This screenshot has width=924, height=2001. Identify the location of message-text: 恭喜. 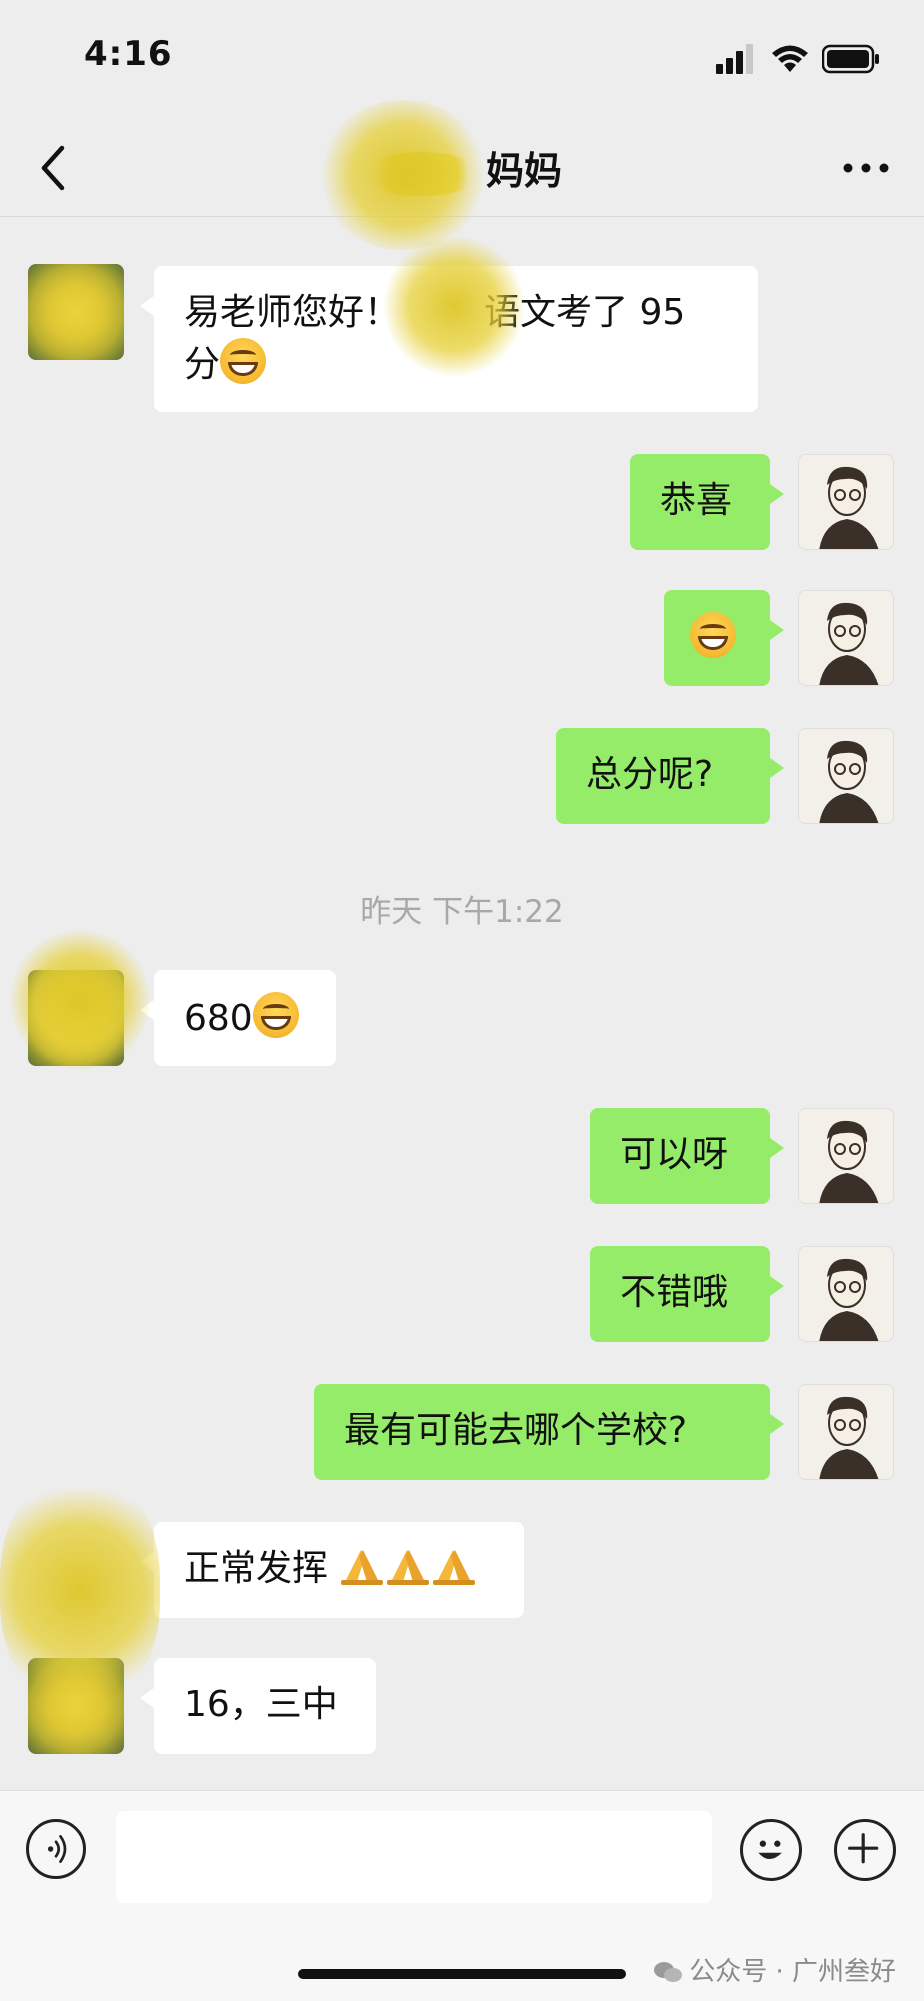
(696, 500).